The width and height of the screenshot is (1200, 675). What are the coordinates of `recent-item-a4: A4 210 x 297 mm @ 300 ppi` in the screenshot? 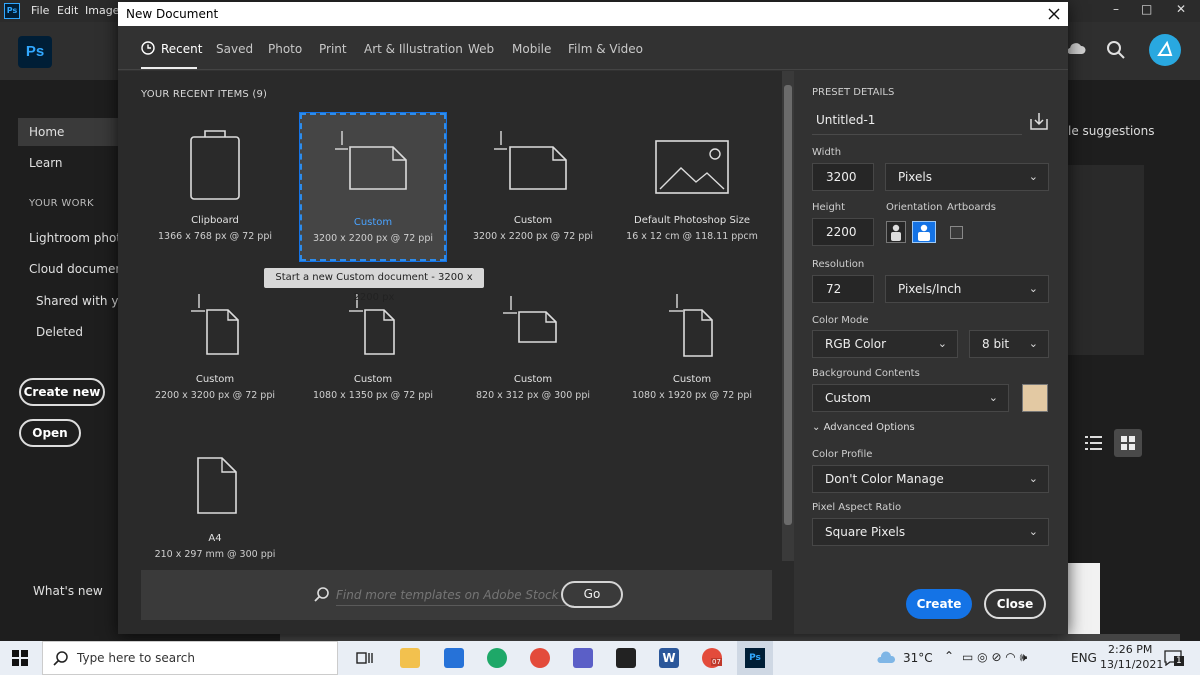 It's located at (215, 505).